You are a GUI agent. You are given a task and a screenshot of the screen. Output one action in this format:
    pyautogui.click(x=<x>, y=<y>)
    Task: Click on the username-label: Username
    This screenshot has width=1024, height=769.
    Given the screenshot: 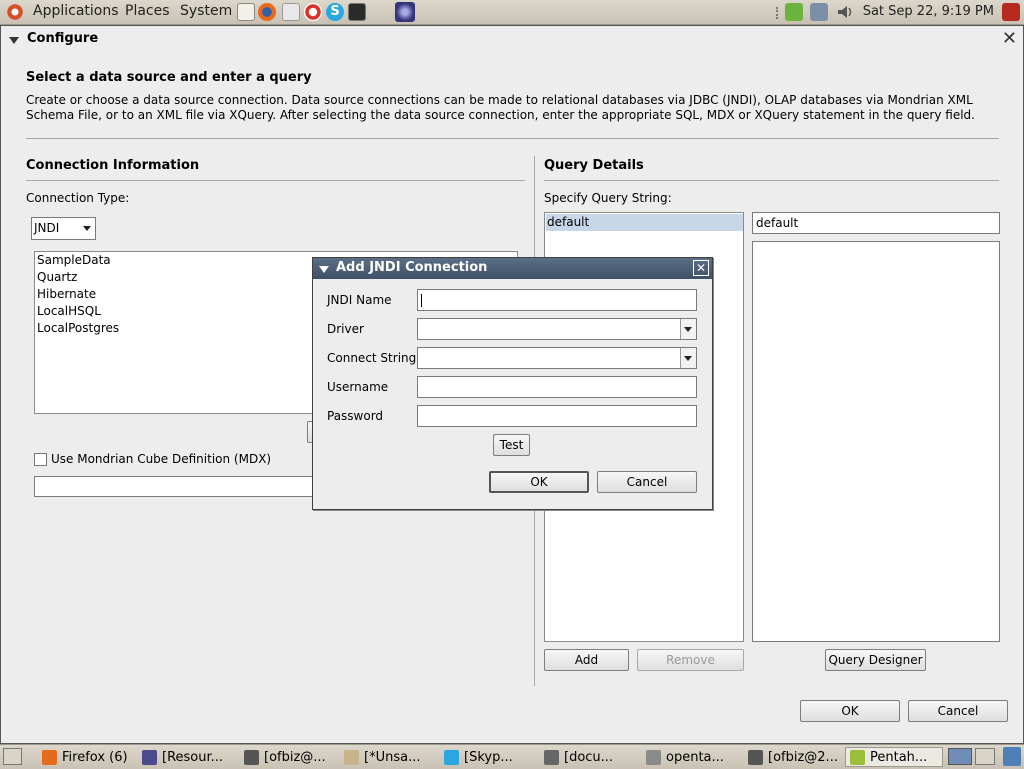 What is the action you would take?
    pyautogui.click(x=358, y=387)
    